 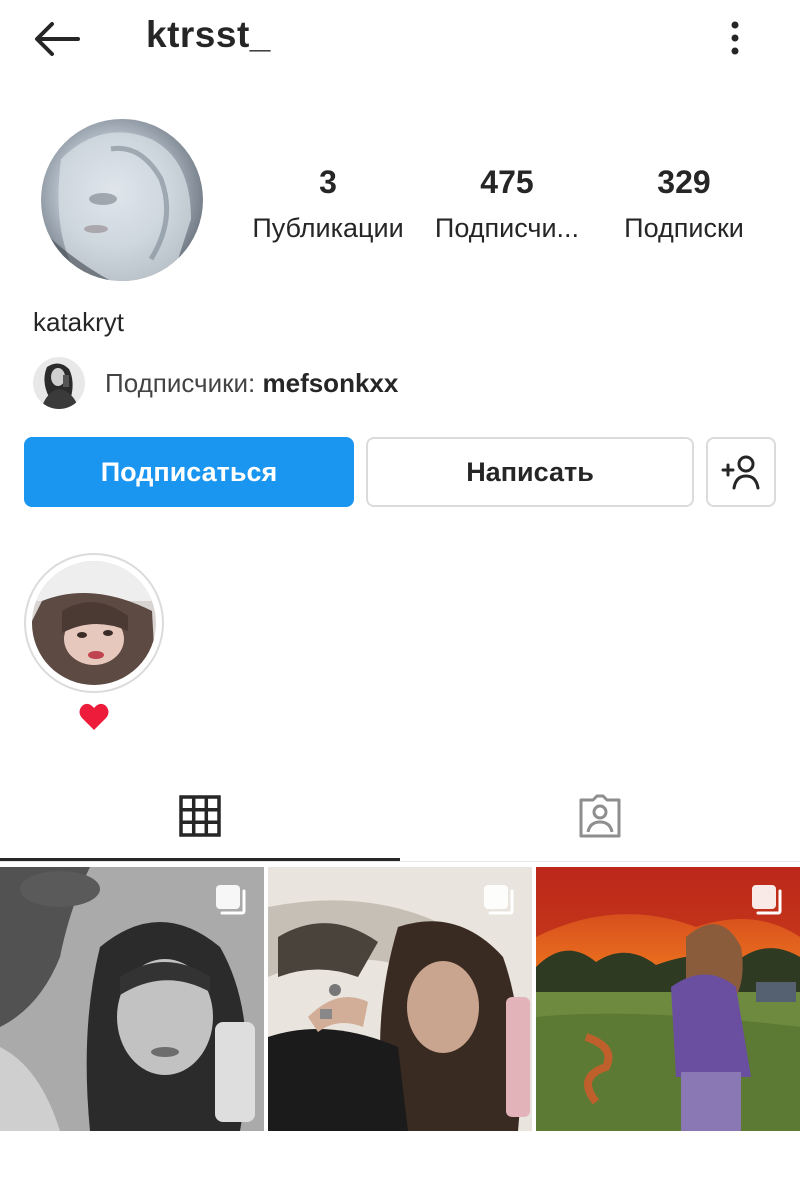 What do you see at coordinates (684, 182) in the screenshot?
I see `following-count: 329` at bounding box center [684, 182].